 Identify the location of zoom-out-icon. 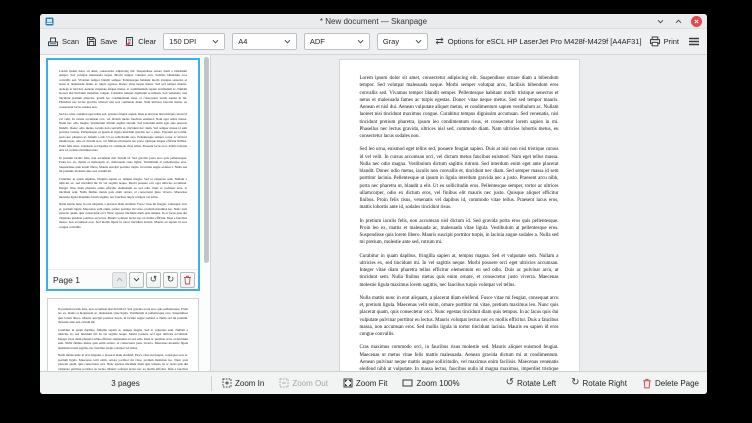
(284, 383).